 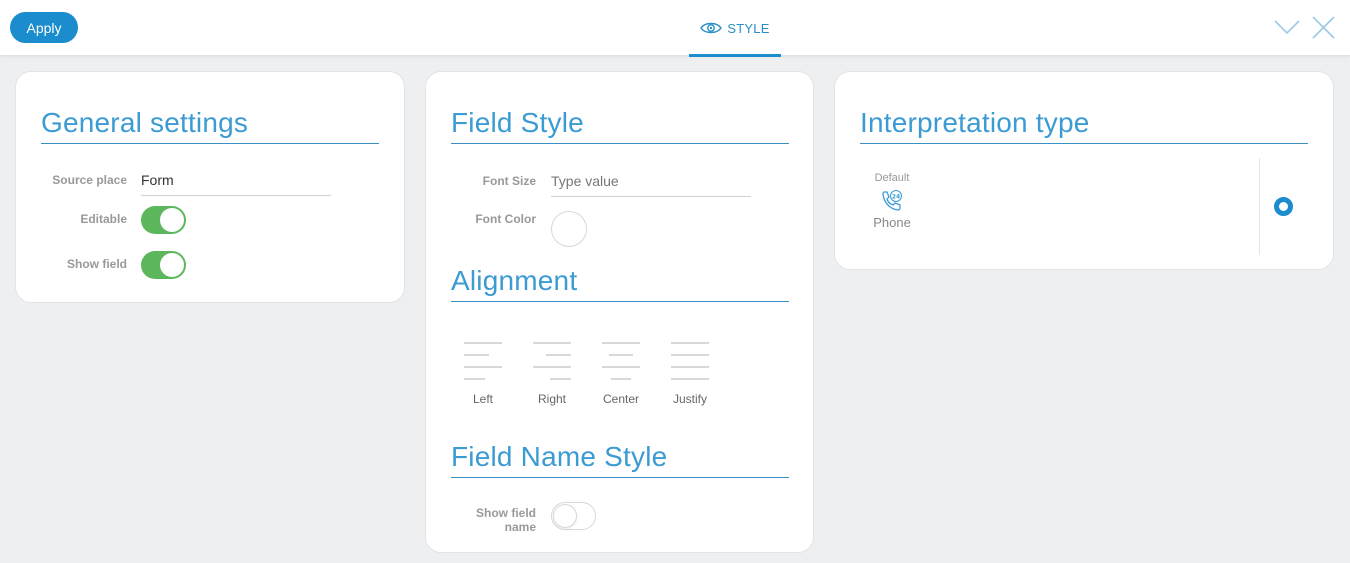 I want to click on close-icon, so click(x=1323, y=28).